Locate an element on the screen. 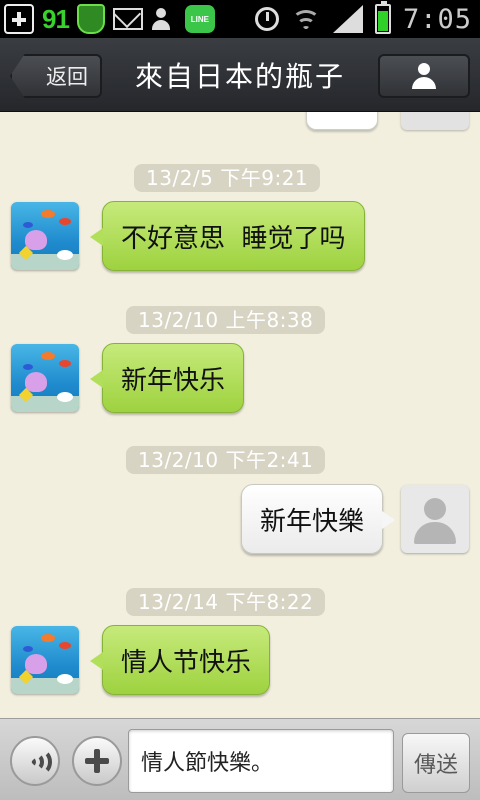 Image resolution: width=480 pixels, height=800 pixels. person-icon is located at coordinates (424, 76).